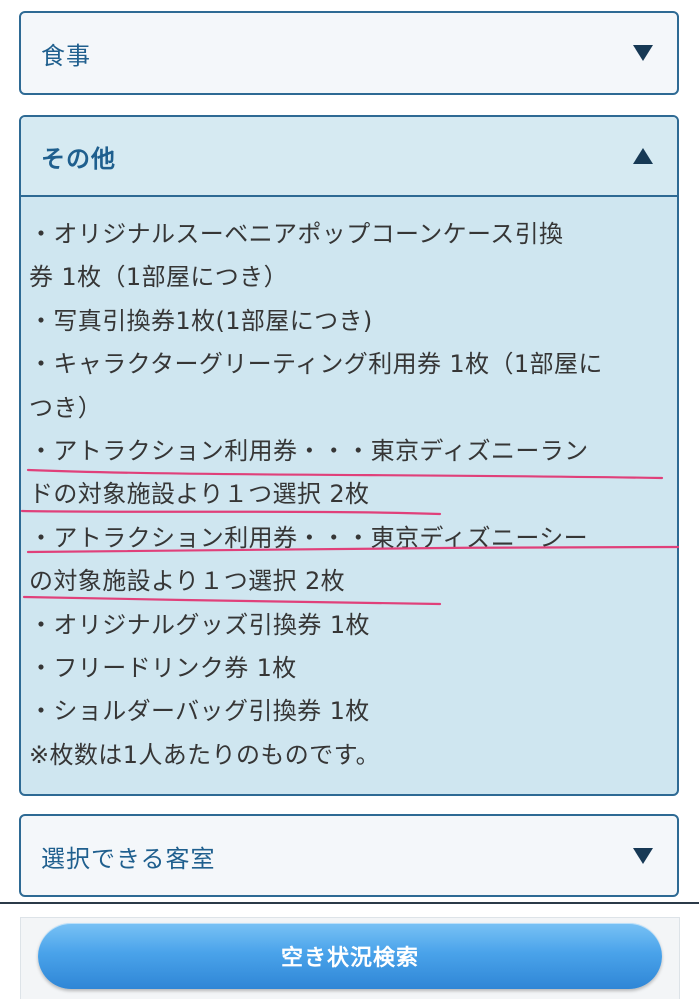 The image size is (699, 999). I want to click on benefit-line: ・キャラクターグリーティング利用券 1枚（1部屋に, so click(316, 364).